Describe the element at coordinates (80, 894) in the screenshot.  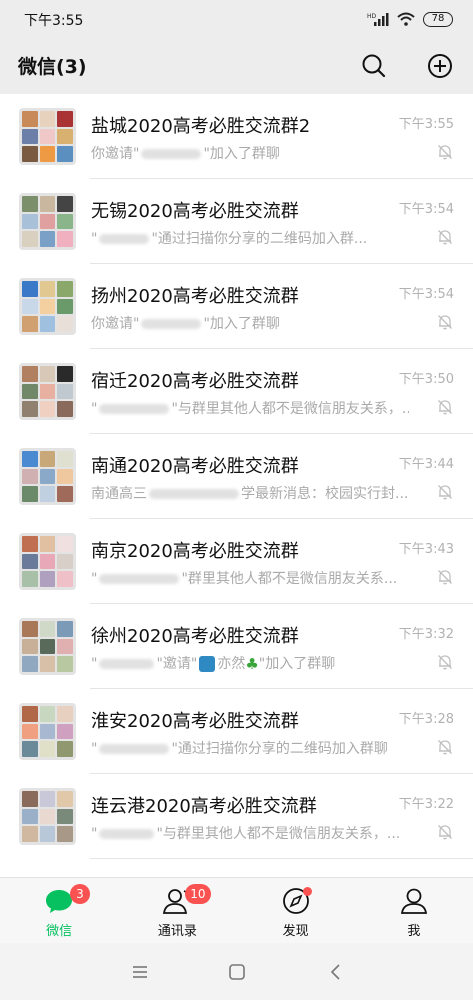
I see `unread-badge: 3` at that location.